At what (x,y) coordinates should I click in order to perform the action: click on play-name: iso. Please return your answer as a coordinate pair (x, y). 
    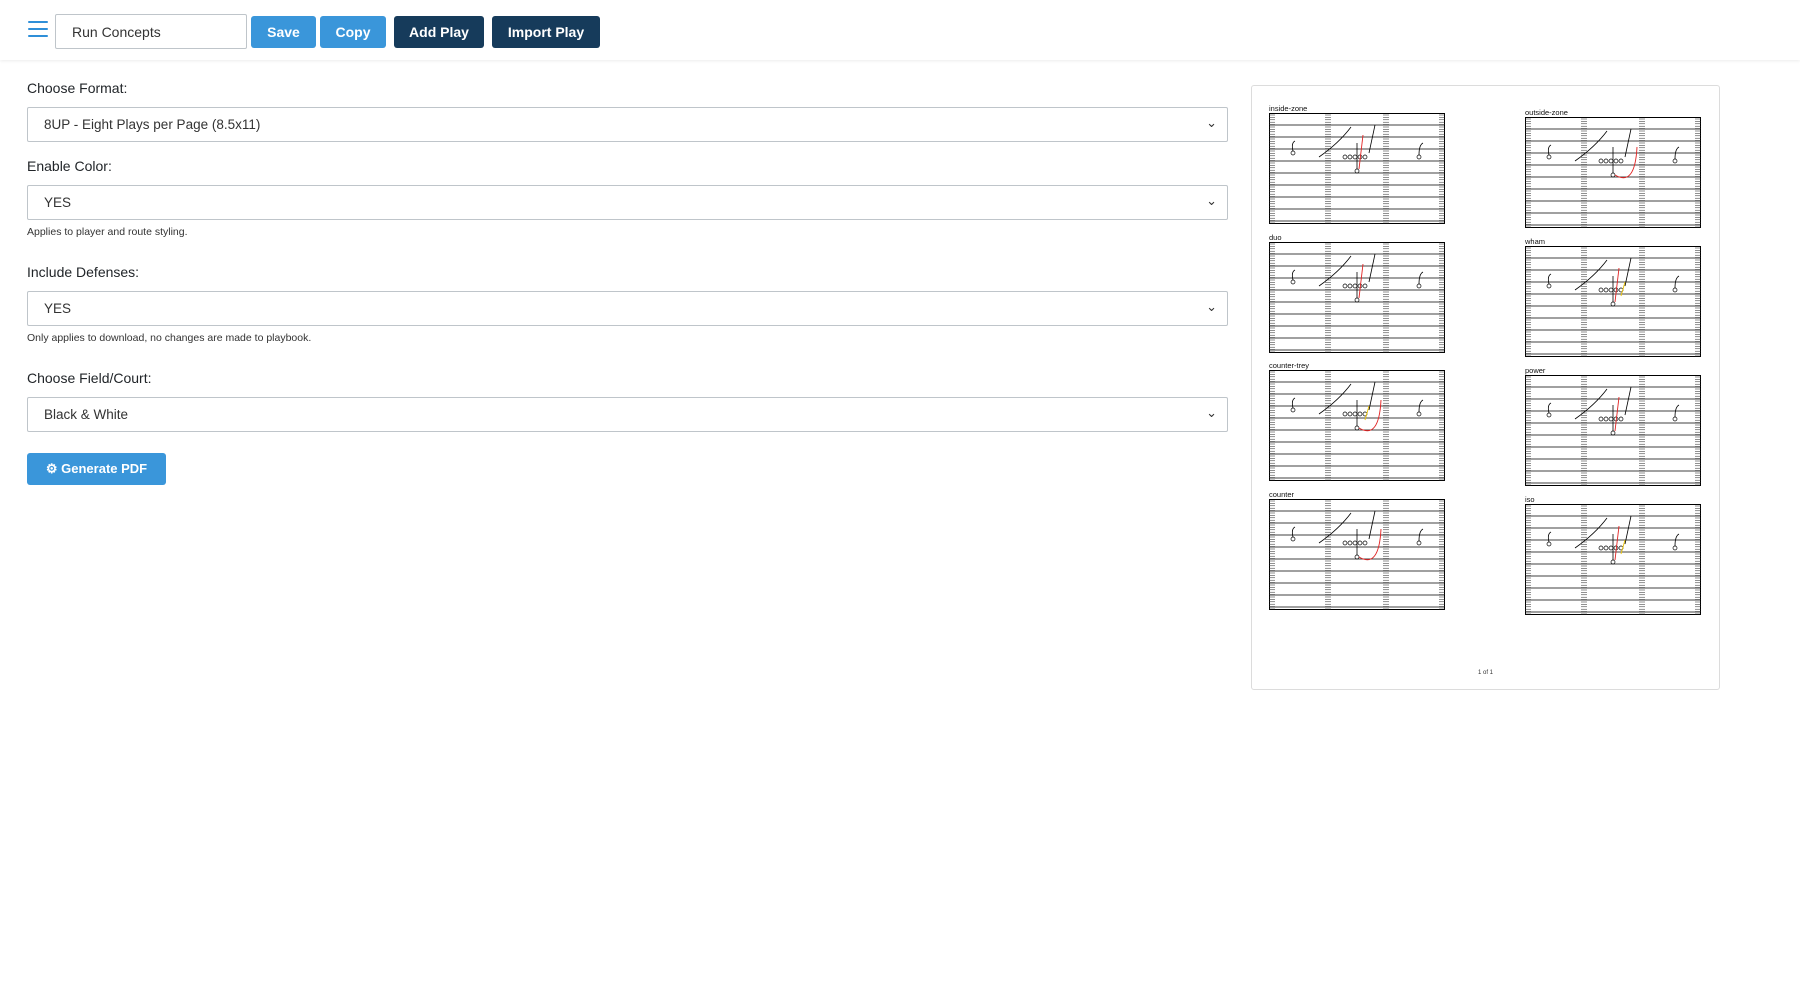
    Looking at the image, I should click on (1530, 499).